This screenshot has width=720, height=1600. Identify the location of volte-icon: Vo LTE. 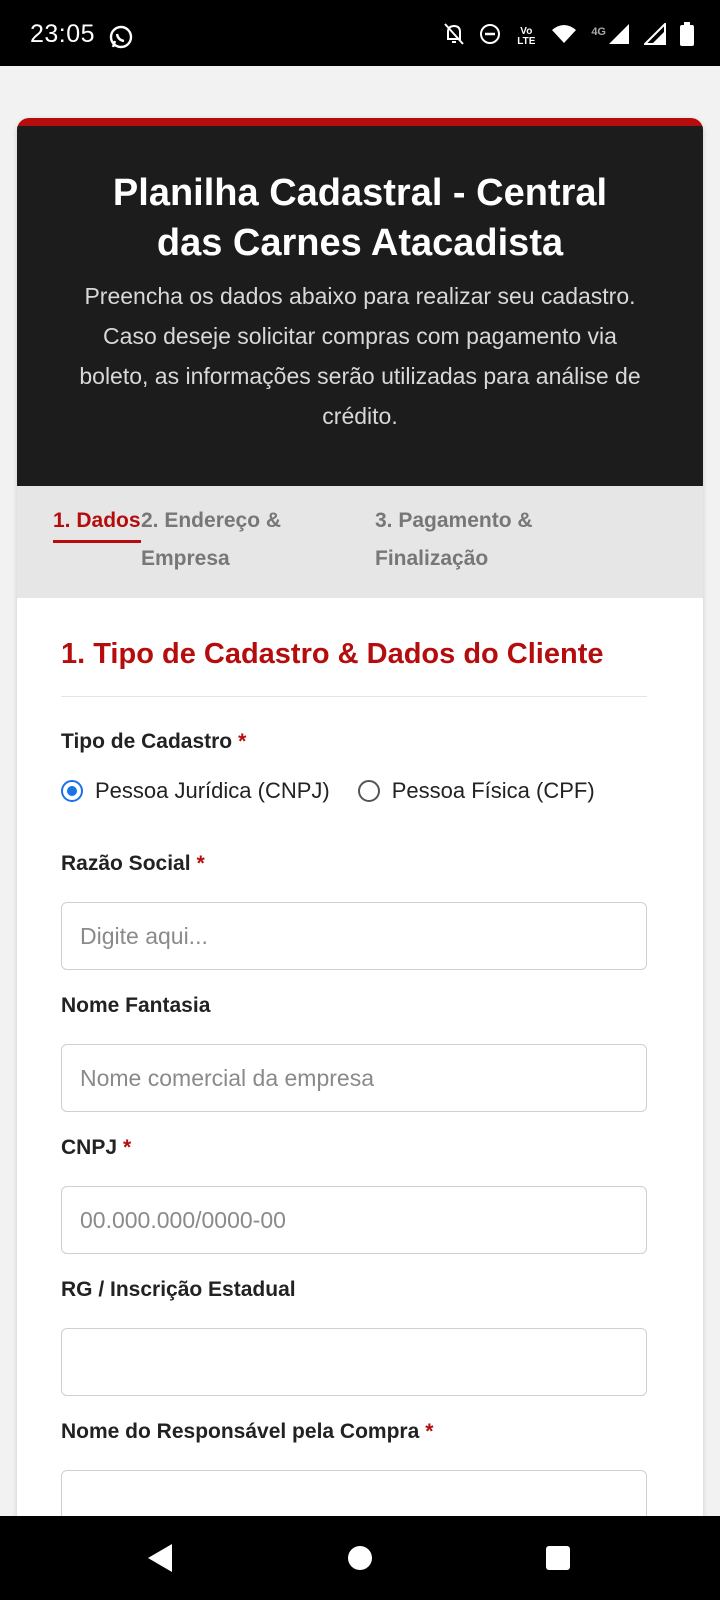
(526, 36).